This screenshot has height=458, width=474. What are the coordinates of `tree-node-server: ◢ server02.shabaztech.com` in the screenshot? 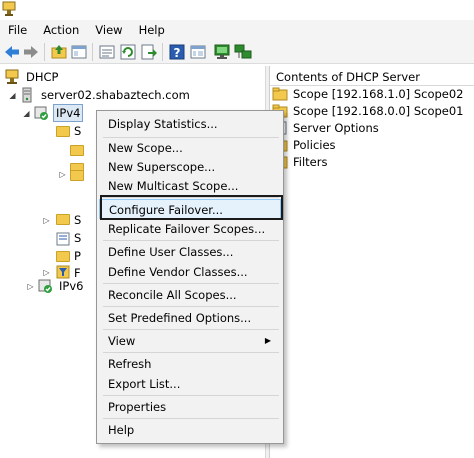 It's located at (100, 95).